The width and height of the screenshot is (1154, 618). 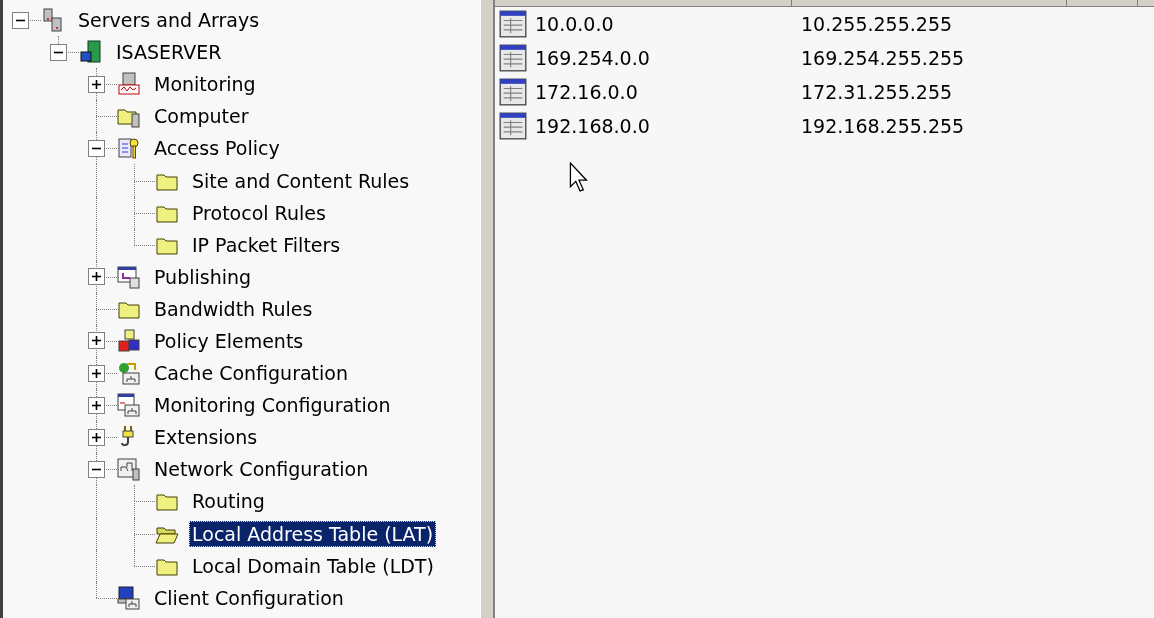 What do you see at coordinates (266, 244) in the screenshot?
I see `tree-item: IP Packet Filters` at bounding box center [266, 244].